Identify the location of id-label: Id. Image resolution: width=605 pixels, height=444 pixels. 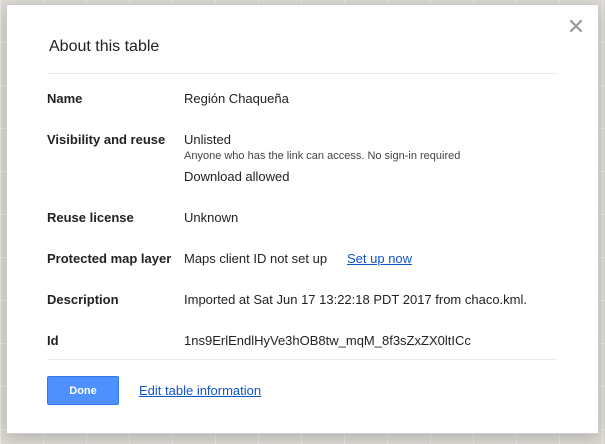
(53, 340).